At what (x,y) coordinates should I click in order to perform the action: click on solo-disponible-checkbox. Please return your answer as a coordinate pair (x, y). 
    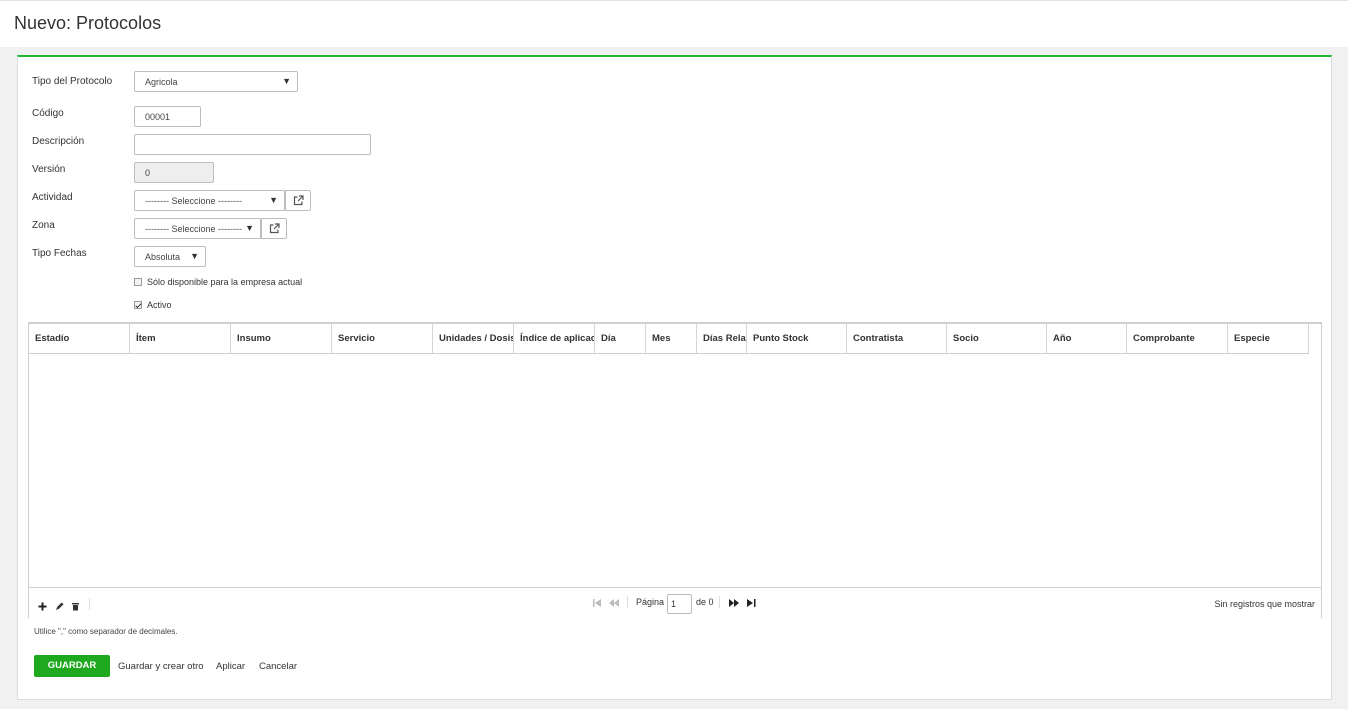
    Looking at the image, I should click on (138, 282).